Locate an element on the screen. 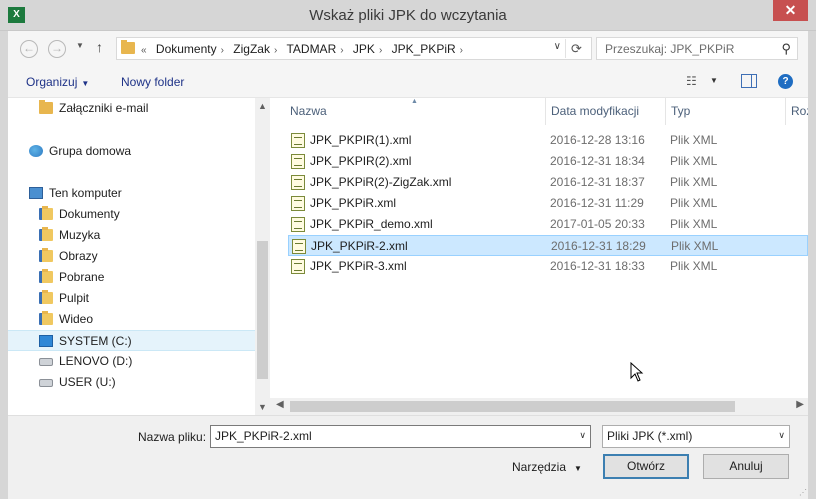 This screenshot has width=816, height=499. nav-item-label: Ten komputer is located at coordinates (85, 193).